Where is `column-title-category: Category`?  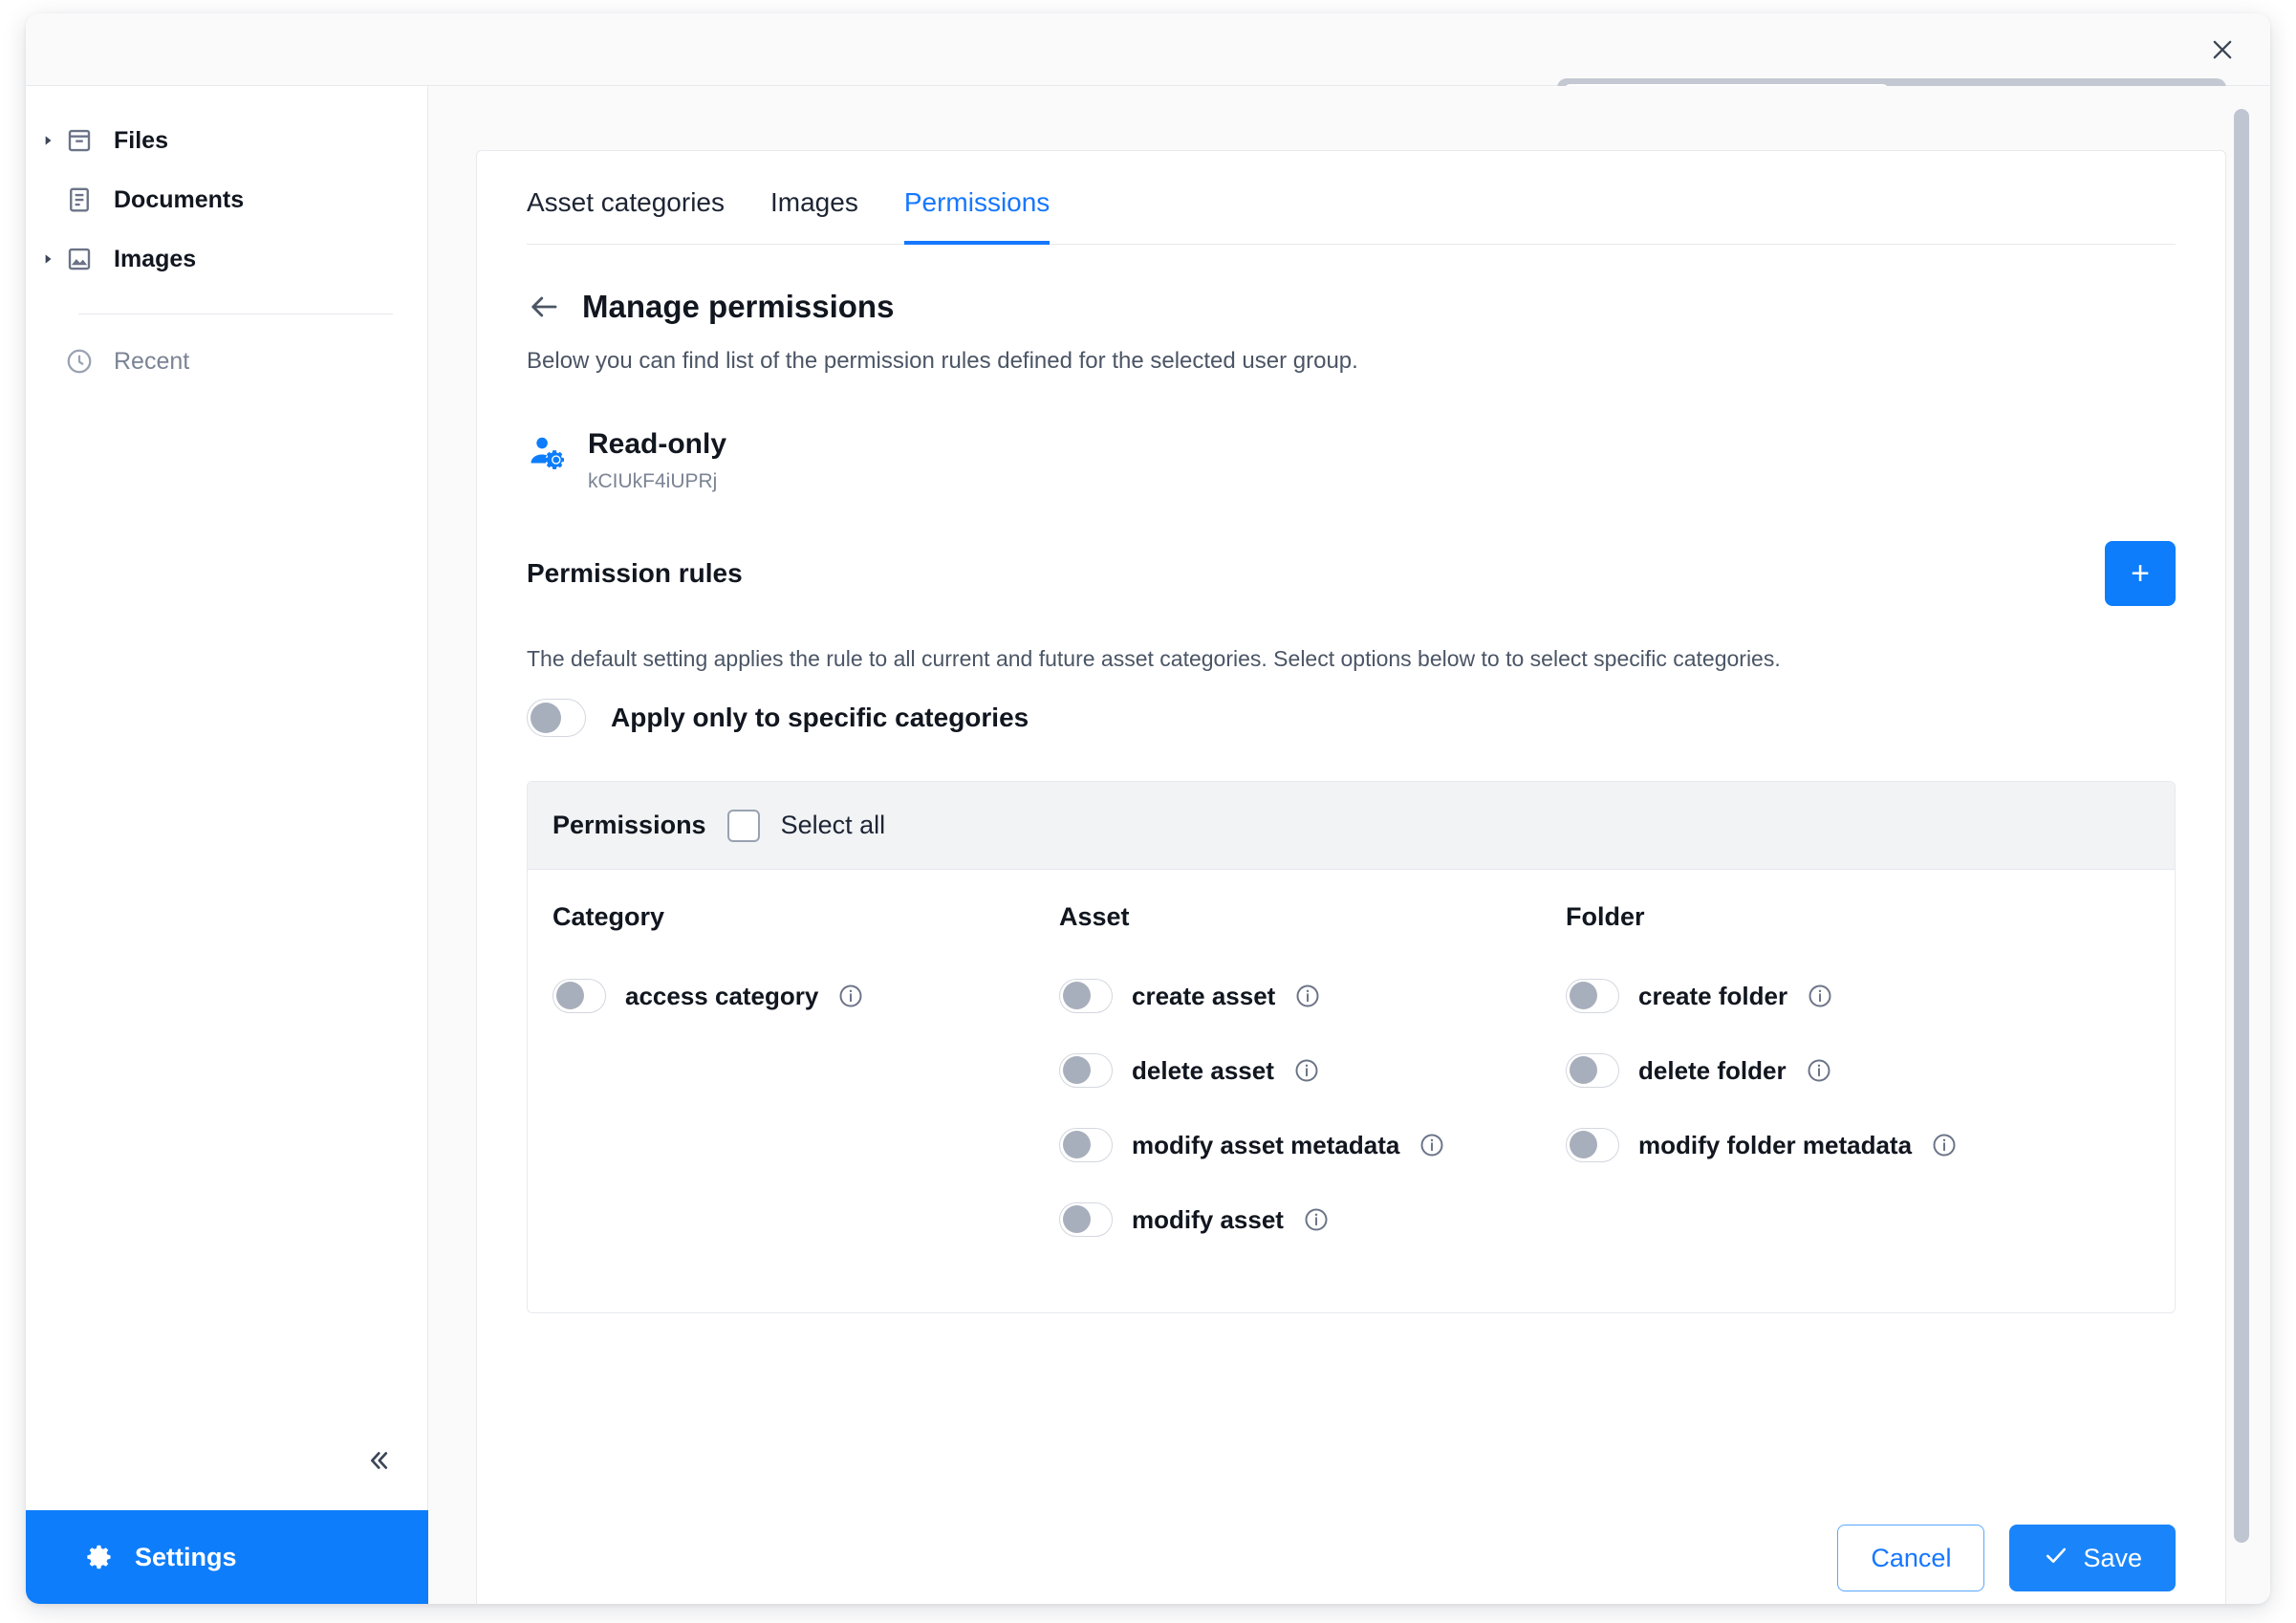
column-title-category: Category is located at coordinates (608, 916).